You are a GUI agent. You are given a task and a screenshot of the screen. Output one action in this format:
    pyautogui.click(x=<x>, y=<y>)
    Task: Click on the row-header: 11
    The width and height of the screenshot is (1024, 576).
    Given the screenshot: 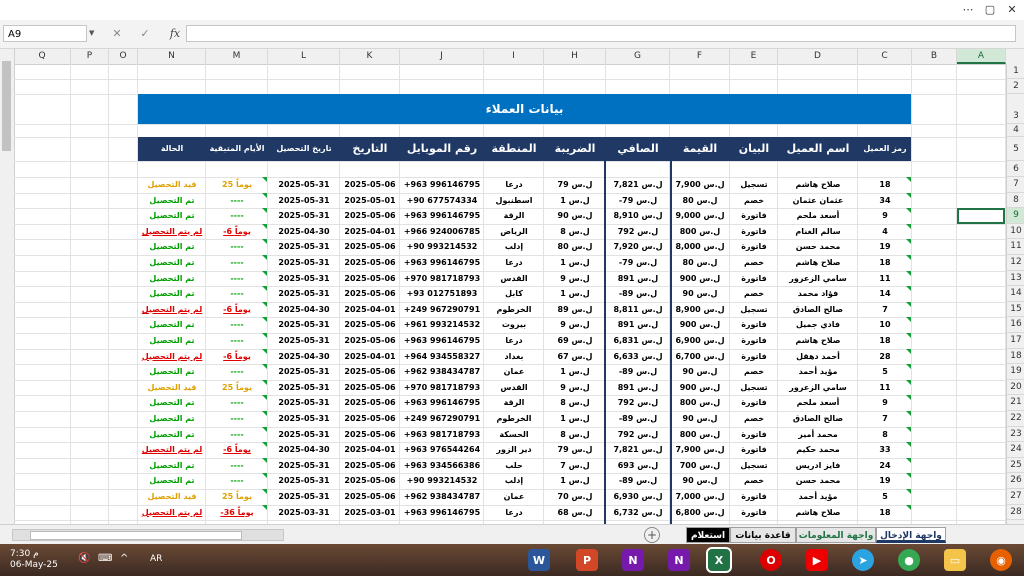 What is the action you would take?
    pyautogui.click(x=1015, y=247)
    